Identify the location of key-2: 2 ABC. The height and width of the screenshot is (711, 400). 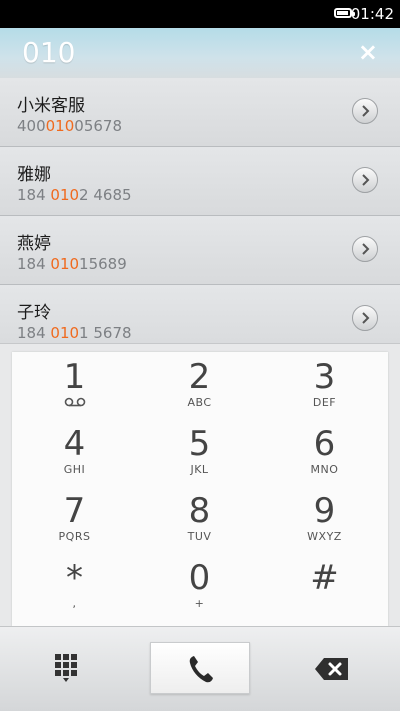
(199, 385).